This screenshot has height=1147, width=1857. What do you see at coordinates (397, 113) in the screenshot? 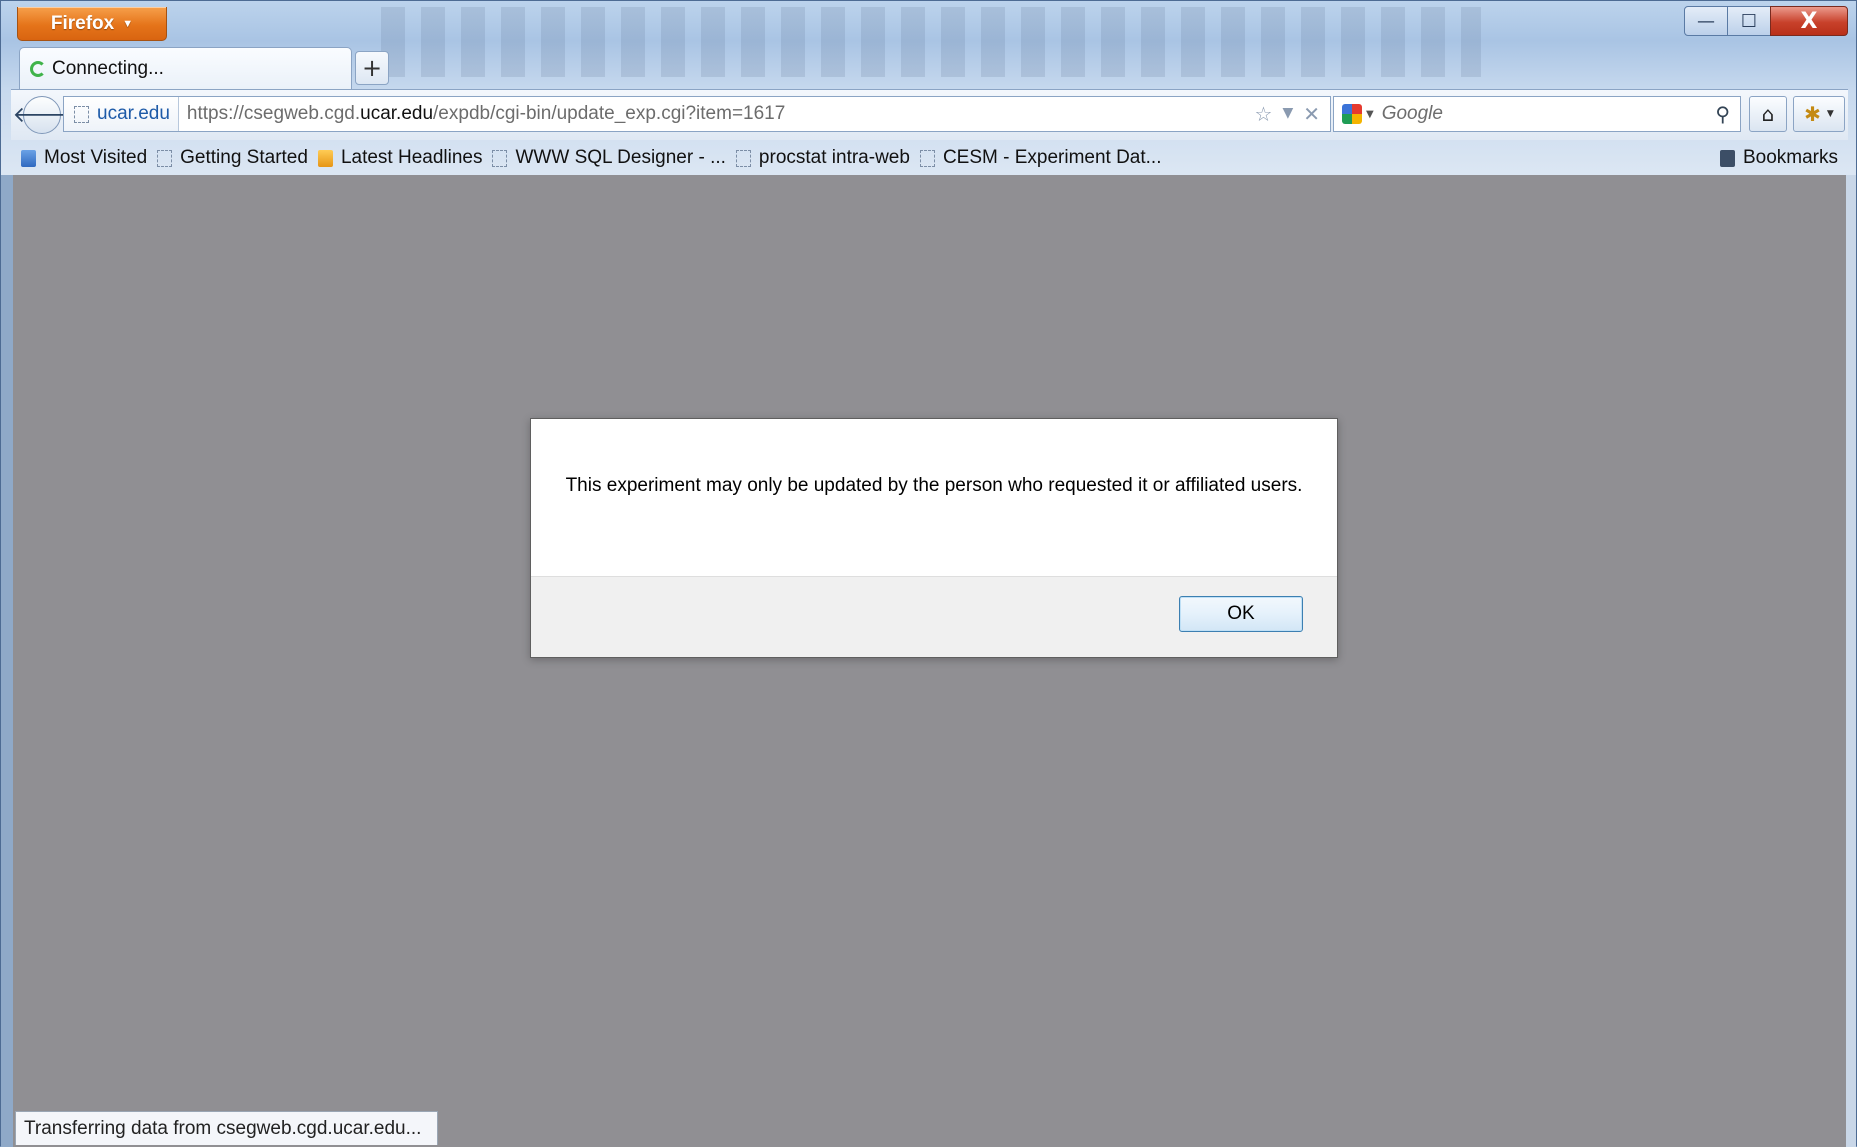
I see `url-domain: ucar.edu` at bounding box center [397, 113].